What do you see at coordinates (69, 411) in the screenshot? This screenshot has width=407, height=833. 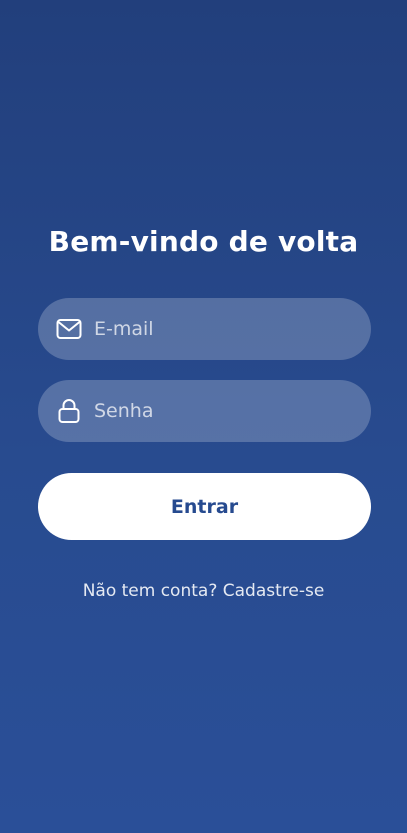 I see `lock-icon` at bounding box center [69, 411].